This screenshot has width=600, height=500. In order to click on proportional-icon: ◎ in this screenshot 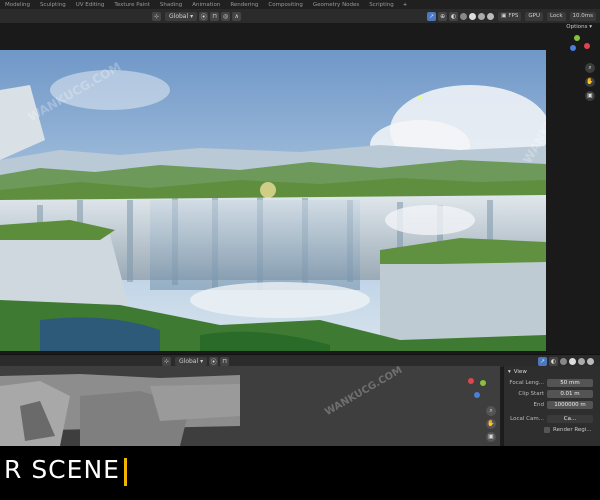, I will do `click(226, 16)`.